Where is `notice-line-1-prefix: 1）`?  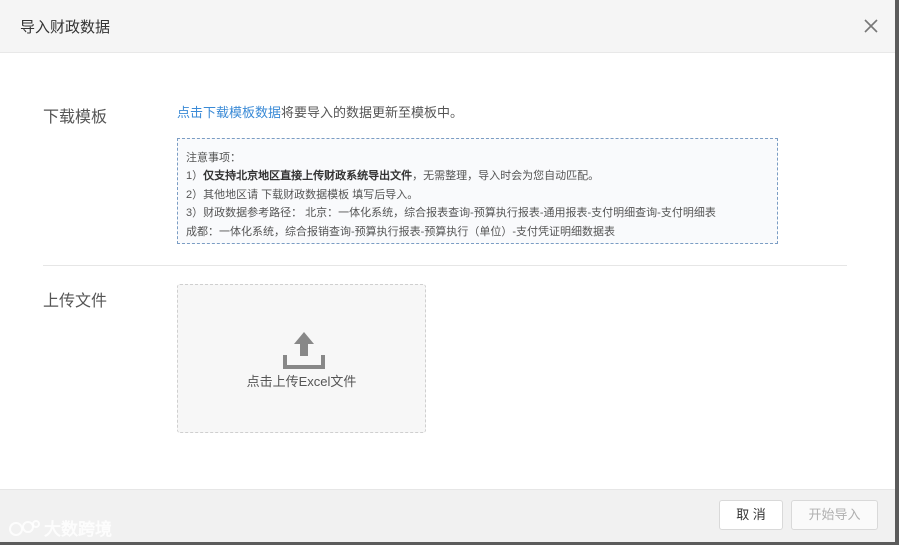 notice-line-1-prefix: 1） is located at coordinates (195, 176).